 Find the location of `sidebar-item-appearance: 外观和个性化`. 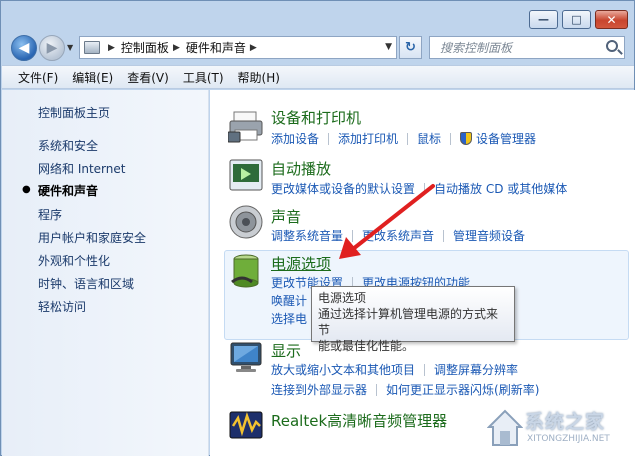

sidebar-item-appearance: 外观和个性化 is located at coordinates (74, 260).